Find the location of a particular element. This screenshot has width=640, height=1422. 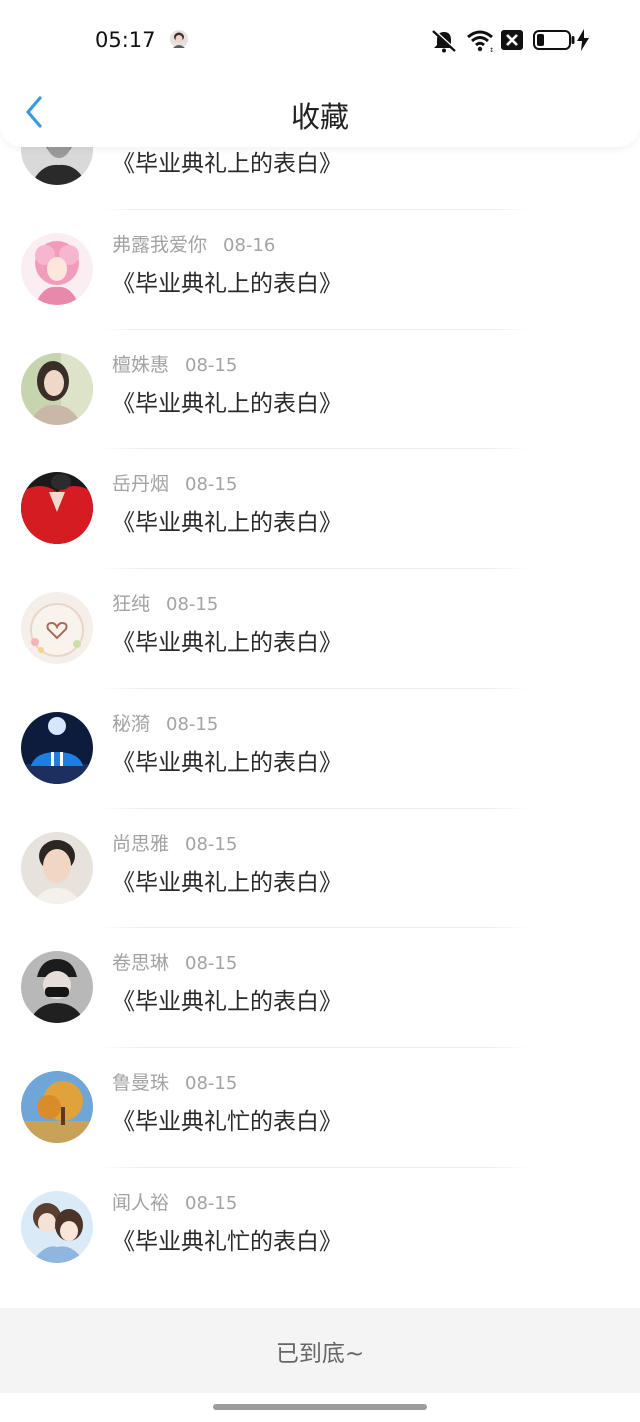

list-item: 狂纯 08-15 《毕业典礼上的表白》 is located at coordinates (320, 629).